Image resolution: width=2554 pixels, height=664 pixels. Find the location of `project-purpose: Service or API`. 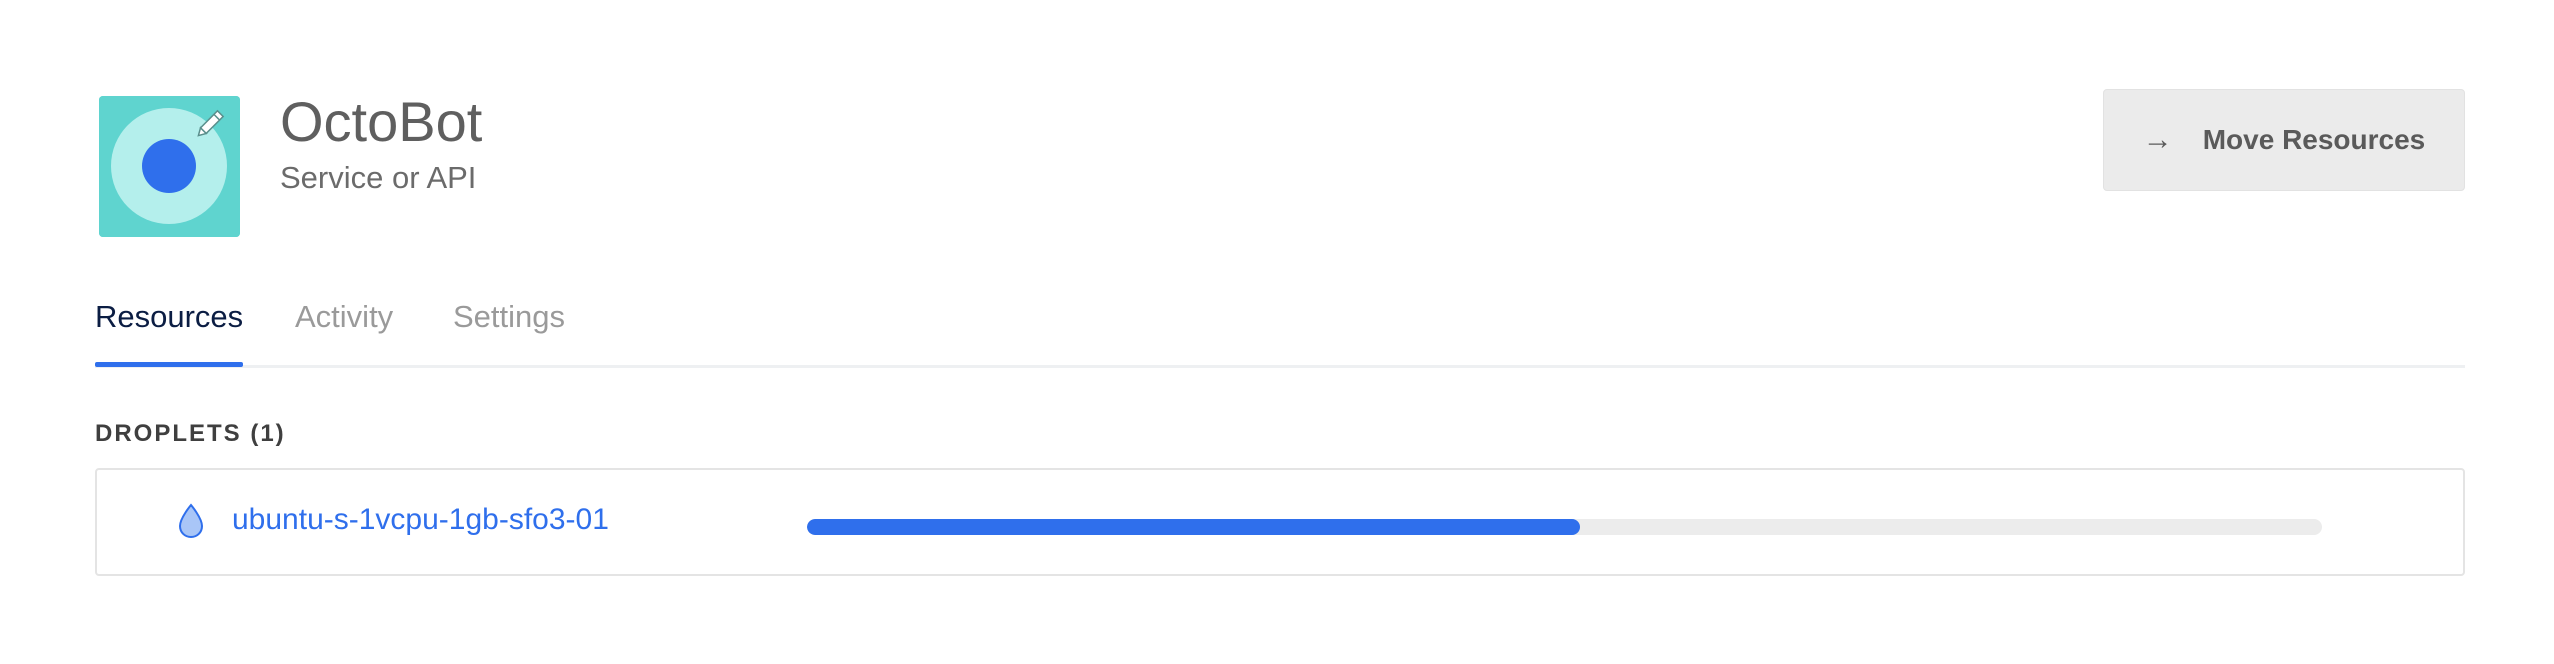

project-purpose: Service or API is located at coordinates (378, 177).